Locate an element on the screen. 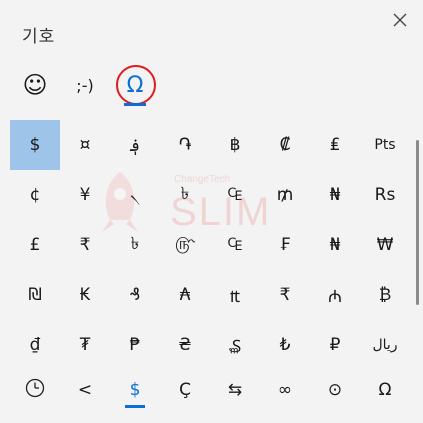 This screenshot has width=423, height=423. close-icon is located at coordinates (400, 21).